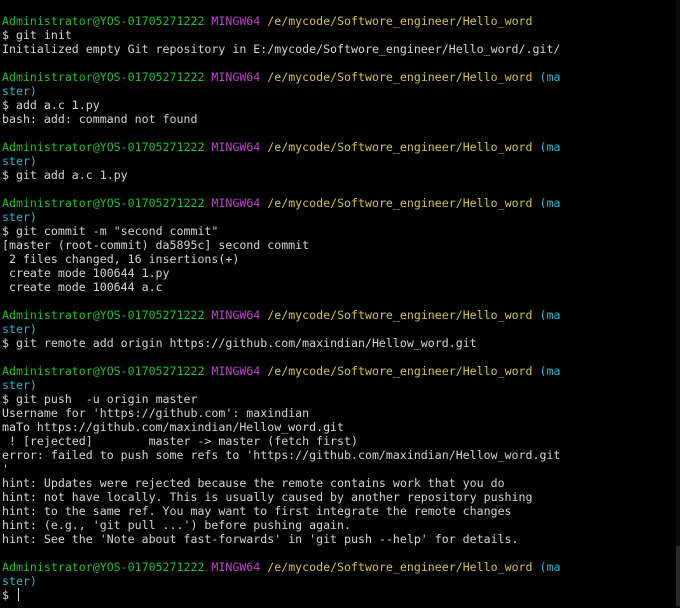  I want to click on text-cursor, so click(18, 594).